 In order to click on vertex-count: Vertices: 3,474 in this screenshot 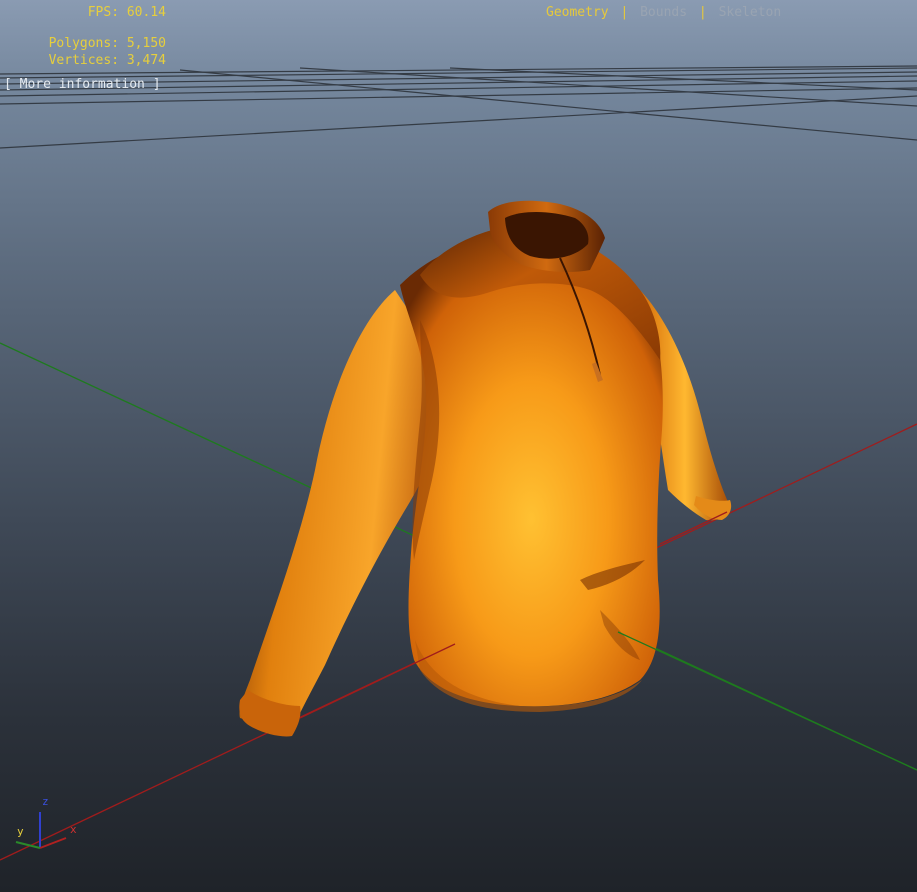, I will do `click(107, 60)`.